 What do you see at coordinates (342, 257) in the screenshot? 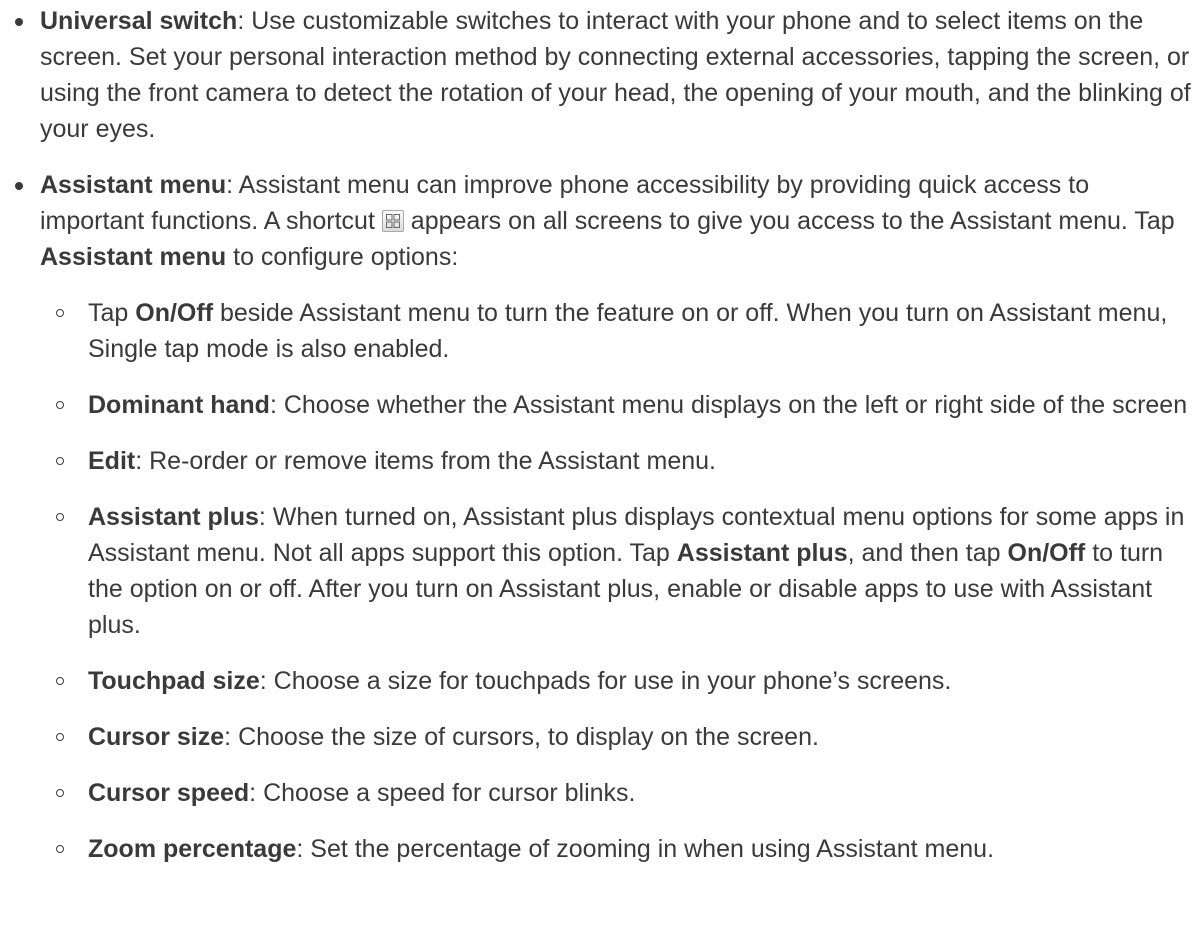
I see `description-end: to configure options:` at bounding box center [342, 257].